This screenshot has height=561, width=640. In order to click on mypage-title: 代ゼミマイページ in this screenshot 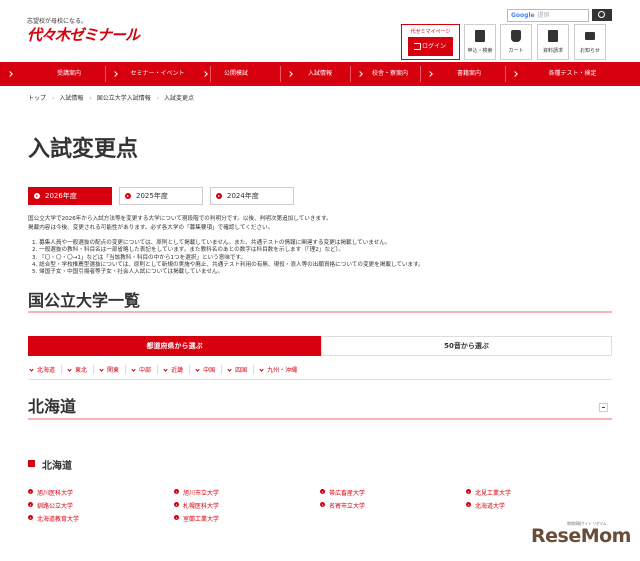, I will do `click(430, 32)`.